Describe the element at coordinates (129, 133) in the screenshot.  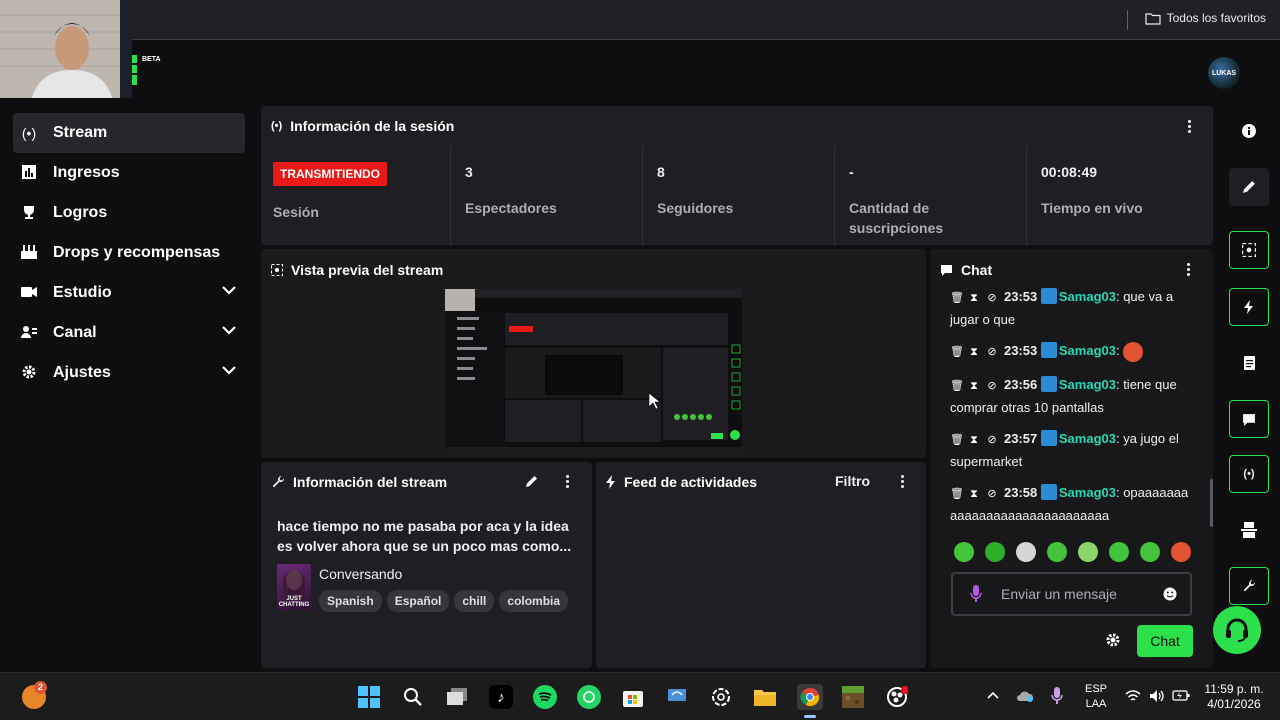
I see `sidebar-item-stream: (•) Stream` at that location.